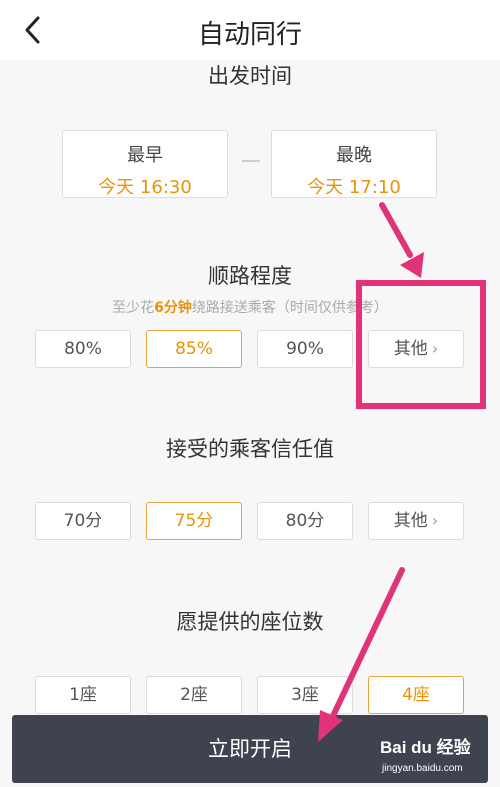 The image size is (500, 787). I want to click on detour-option-label: 其他, so click(410, 349).